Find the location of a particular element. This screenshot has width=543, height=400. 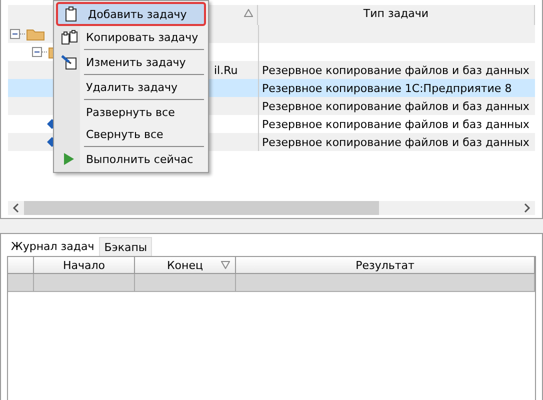

menu-item: Добавить задачу is located at coordinates (131, 14).